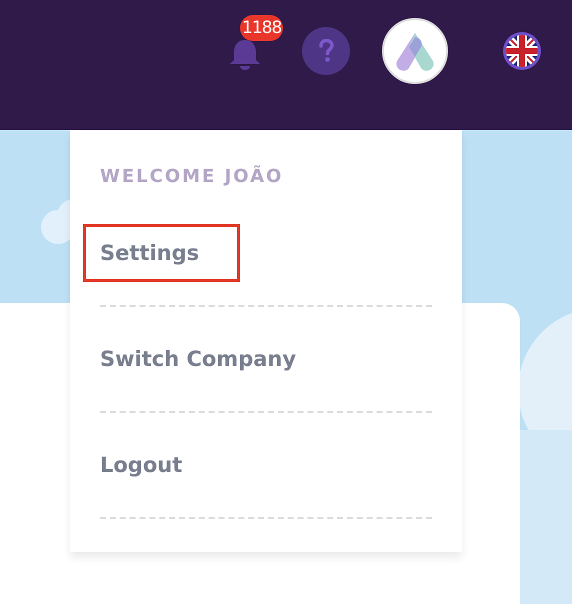 The image size is (572, 604). What do you see at coordinates (153, 465) in the screenshot?
I see `menu-item: Logout` at bounding box center [153, 465].